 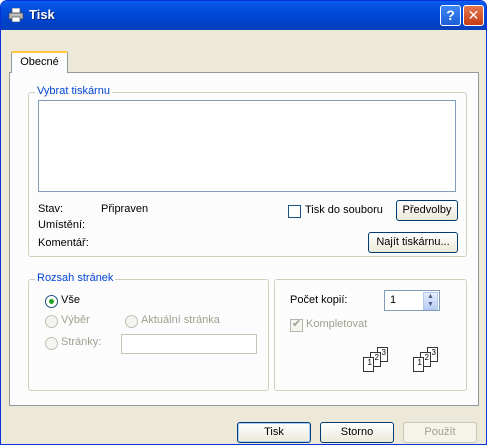 I want to click on current-page-radio, so click(x=131, y=321).